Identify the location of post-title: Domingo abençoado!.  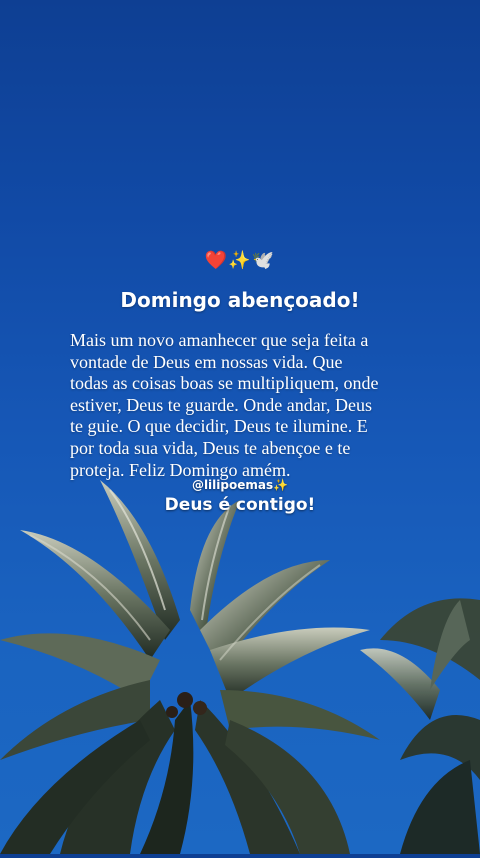
(240, 300).